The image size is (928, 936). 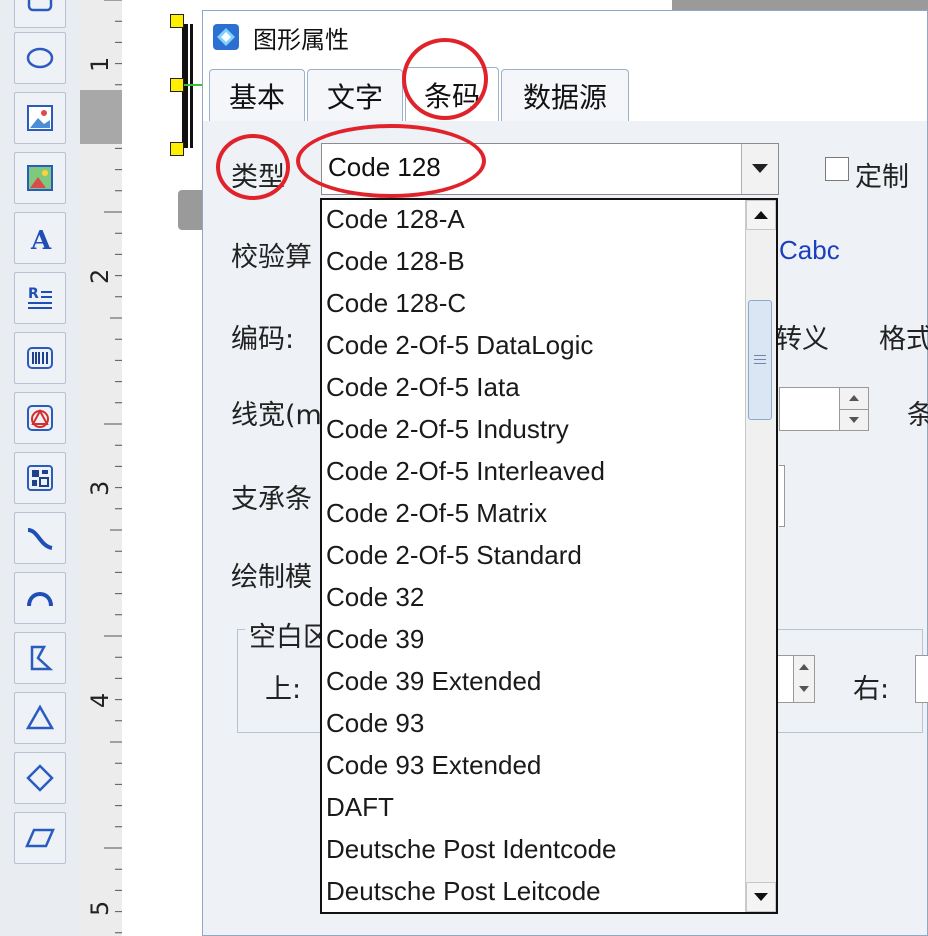 What do you see at coordinates (40, 58) in the screenshot?
I see `ellipse-icon` at bounding box center [40, 58].